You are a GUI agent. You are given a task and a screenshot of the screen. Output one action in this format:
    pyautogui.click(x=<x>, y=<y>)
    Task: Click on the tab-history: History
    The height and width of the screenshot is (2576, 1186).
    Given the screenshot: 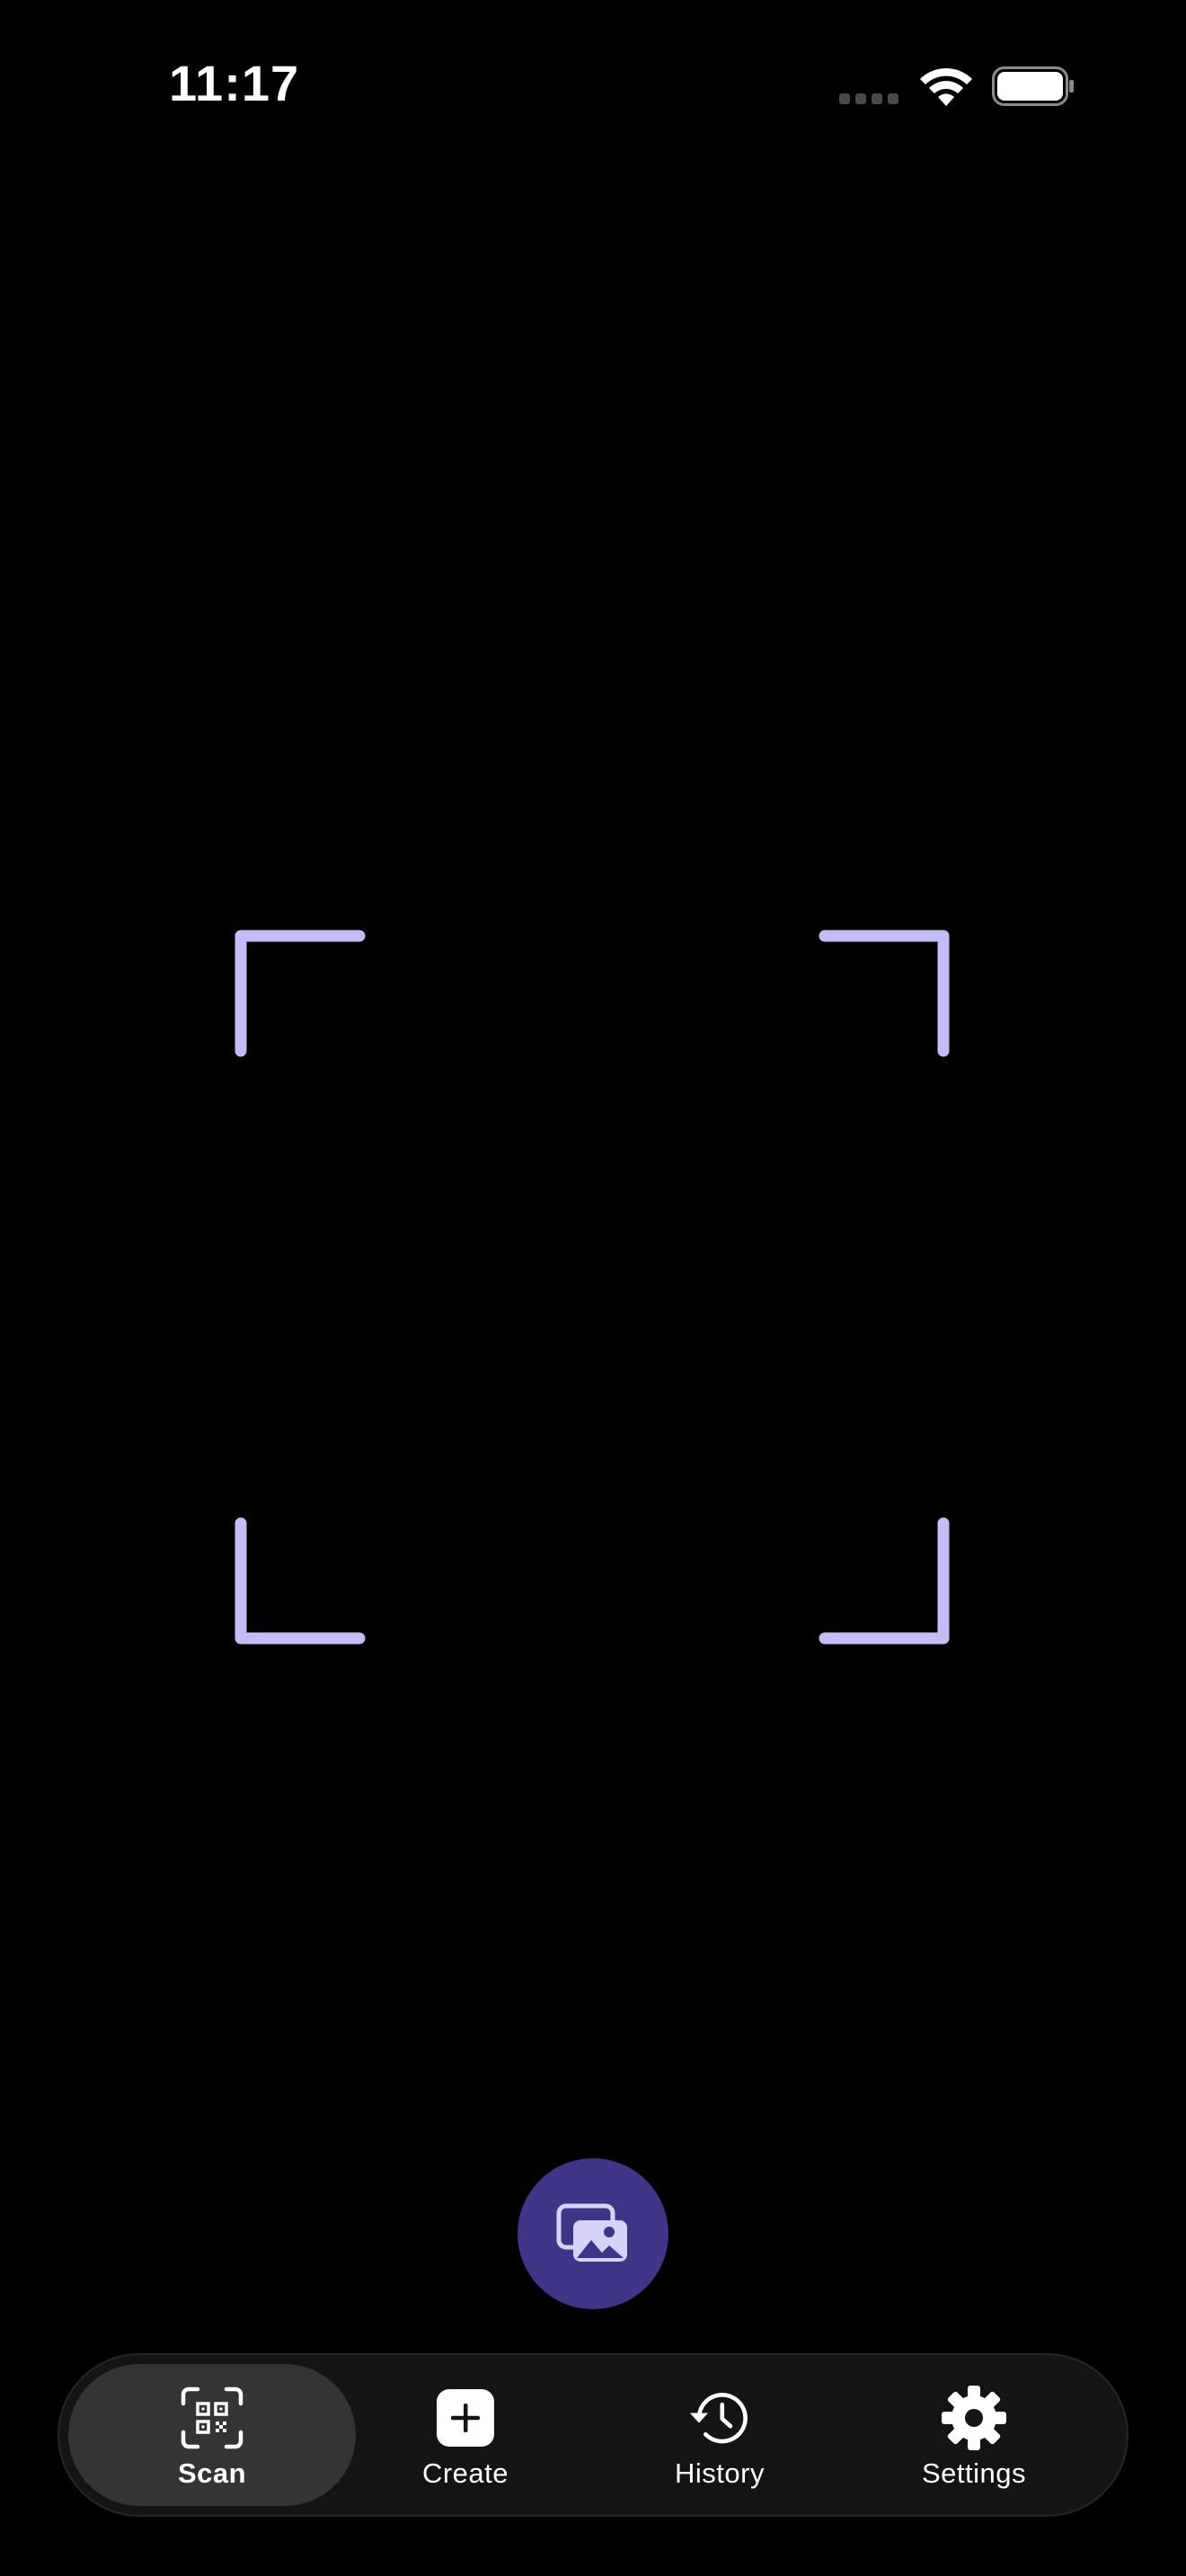 What is the action you would take?
    pyautogui.click(x=719, y=2435)
    